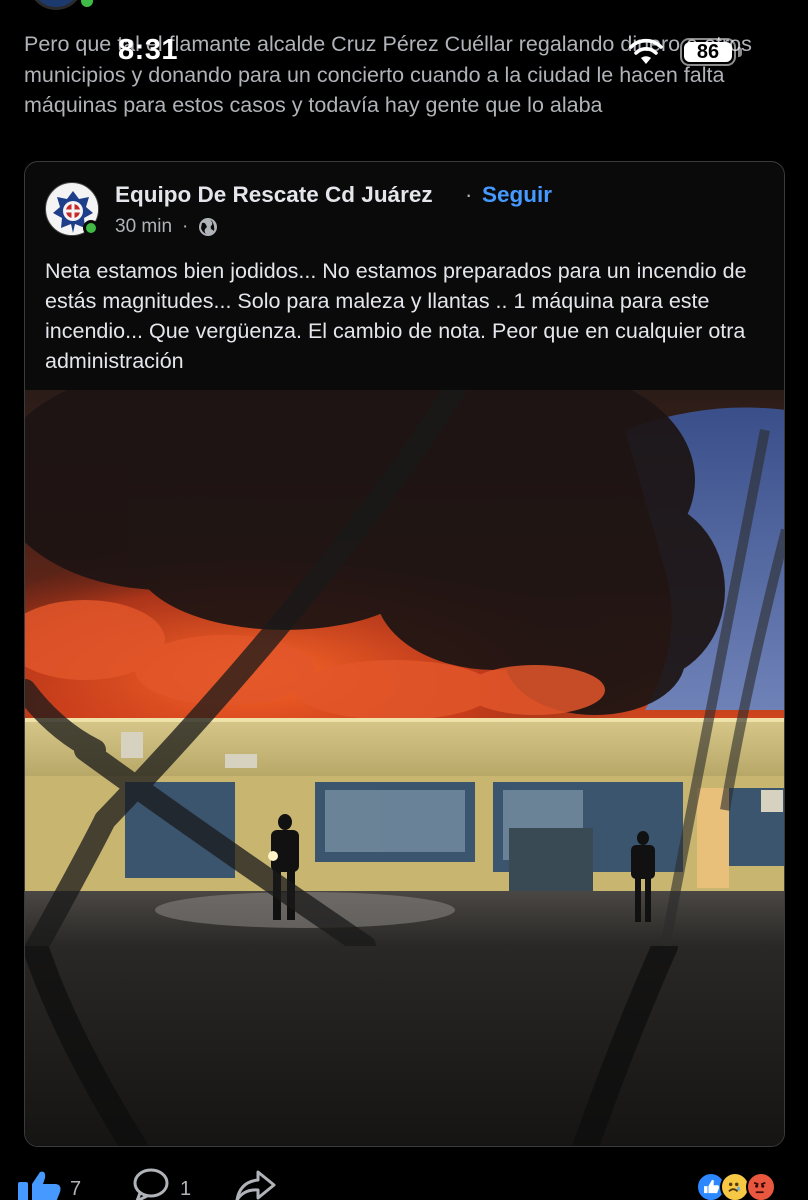 The width and height of the screenshot is (808, 1200). What do you see at coordinates (40, 1185) in the screenshot?
I see `like-icon` at bounding box center [40, 1185].